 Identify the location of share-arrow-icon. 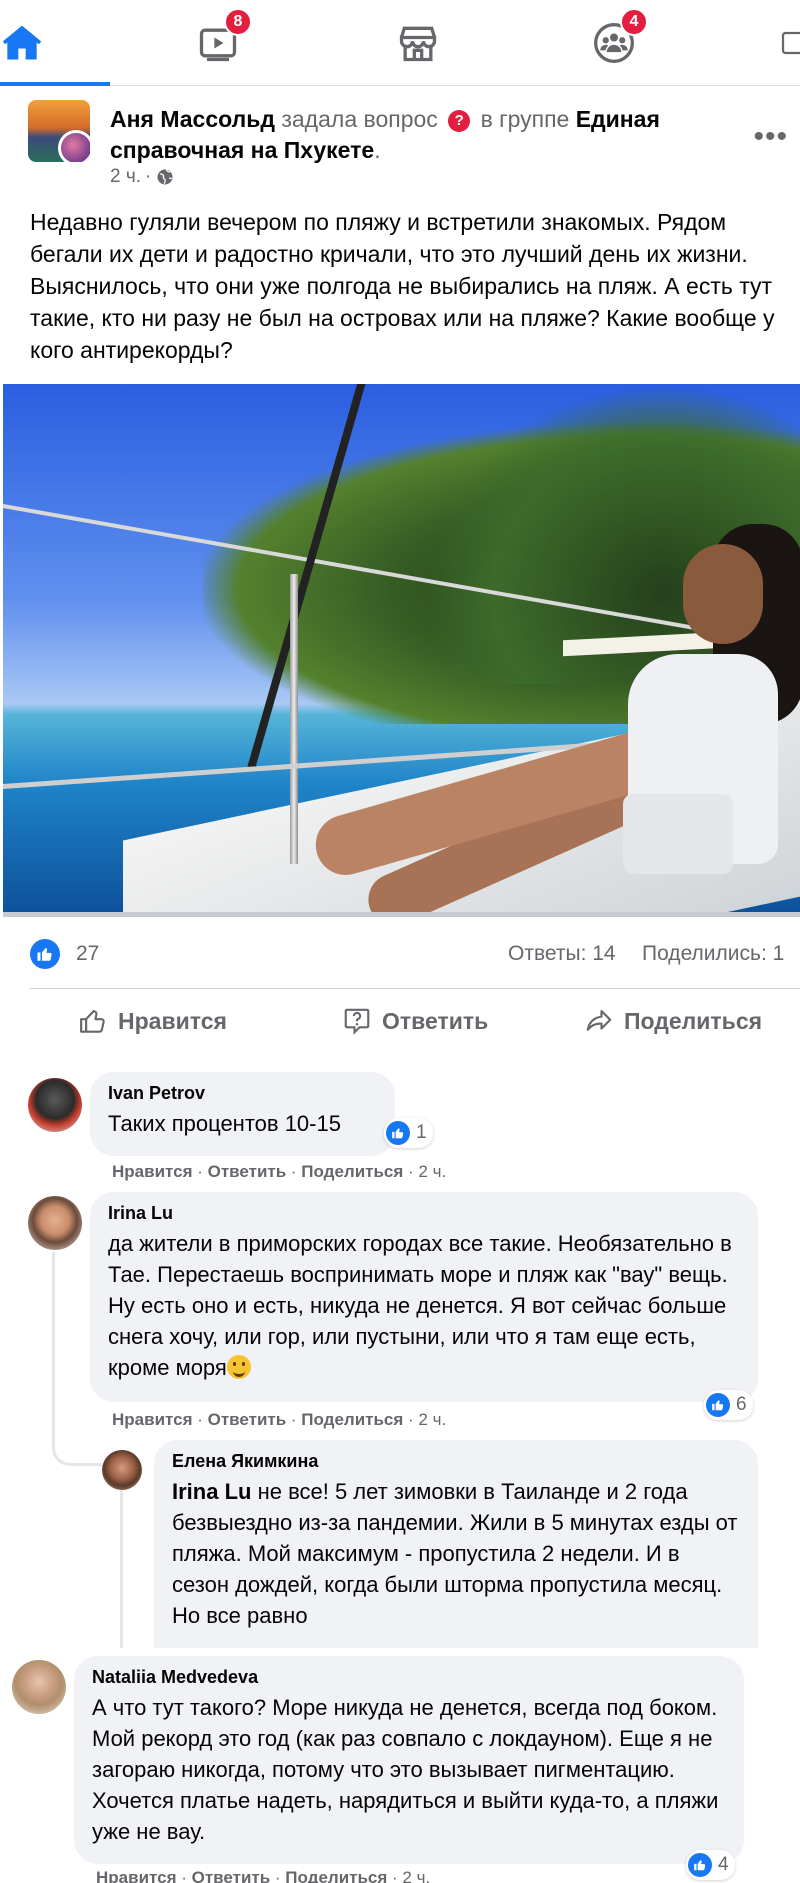
(599, 1020).